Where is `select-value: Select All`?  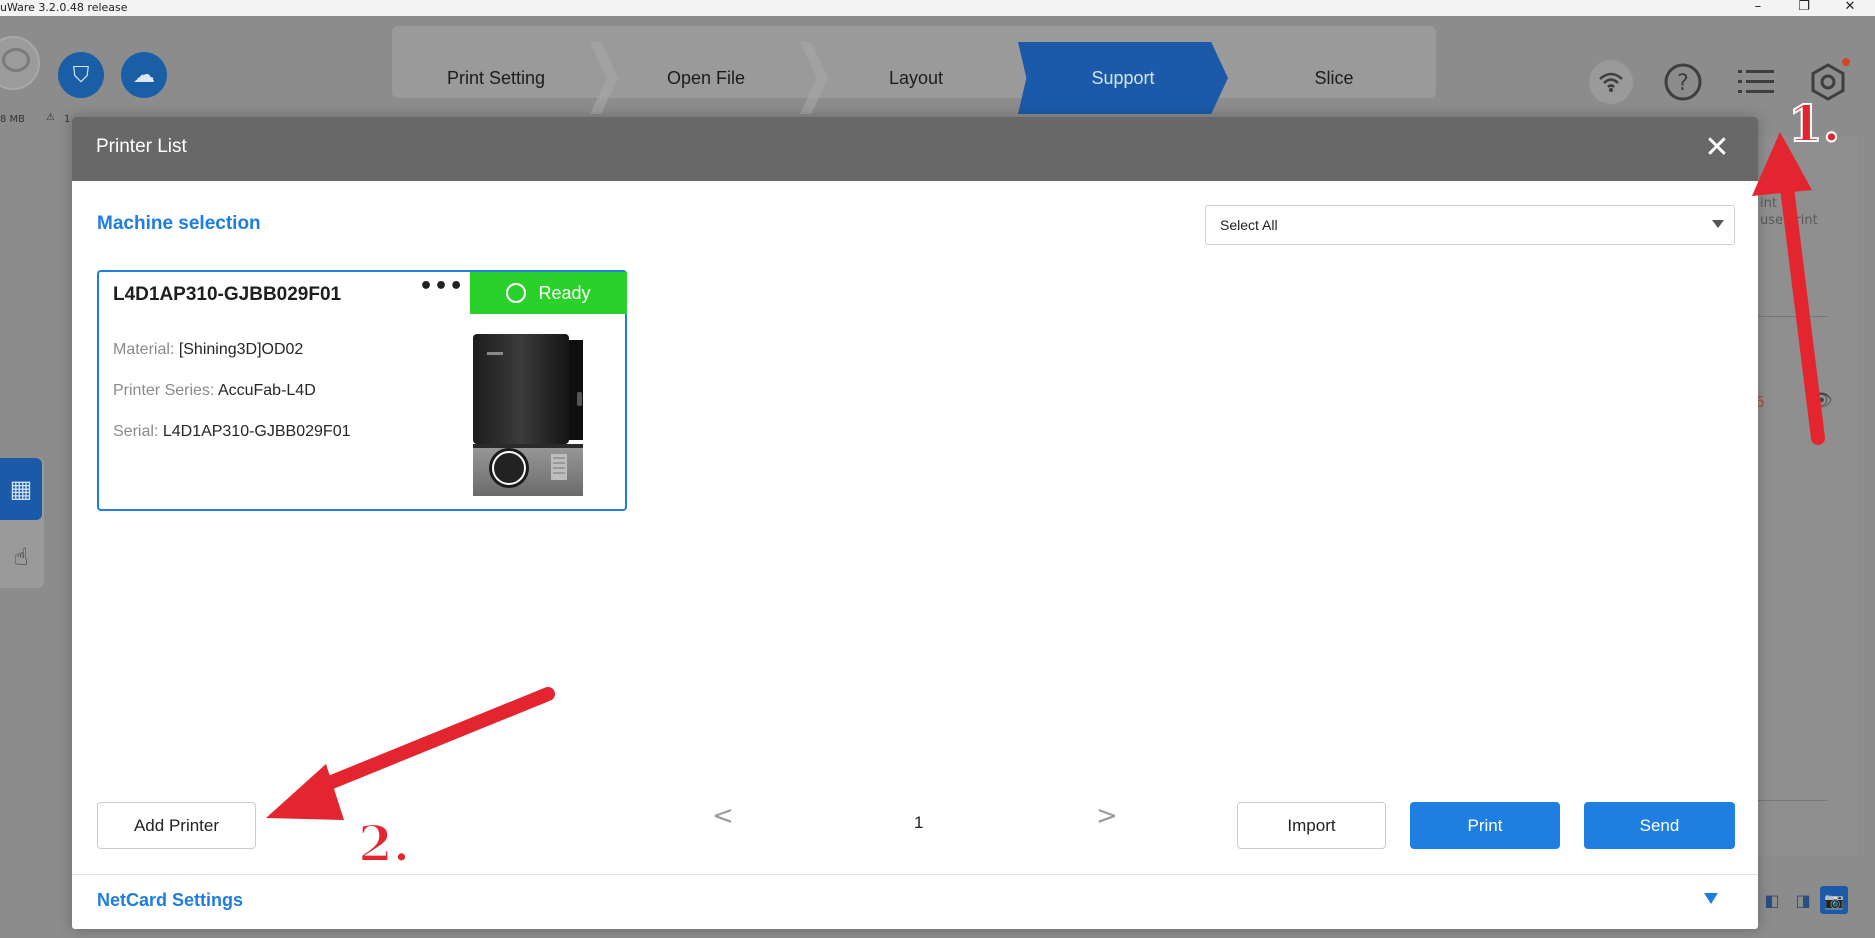 select-value: Select All is located at coordinates (1249, 225).